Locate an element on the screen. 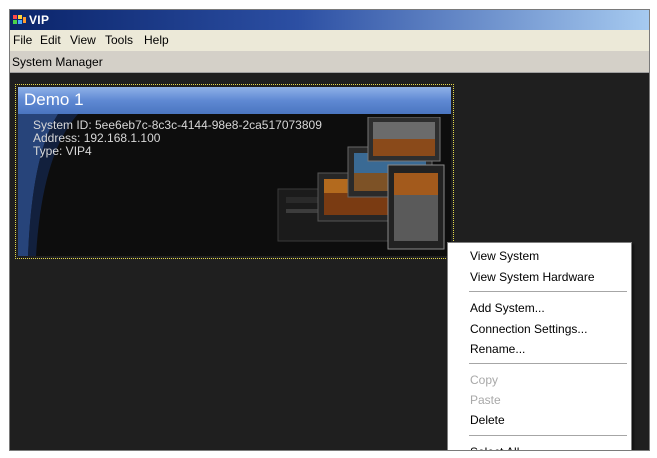 This screenshot has width=657, height=458. system-card-header: Demo 1 is located at coordinates (234, 100).